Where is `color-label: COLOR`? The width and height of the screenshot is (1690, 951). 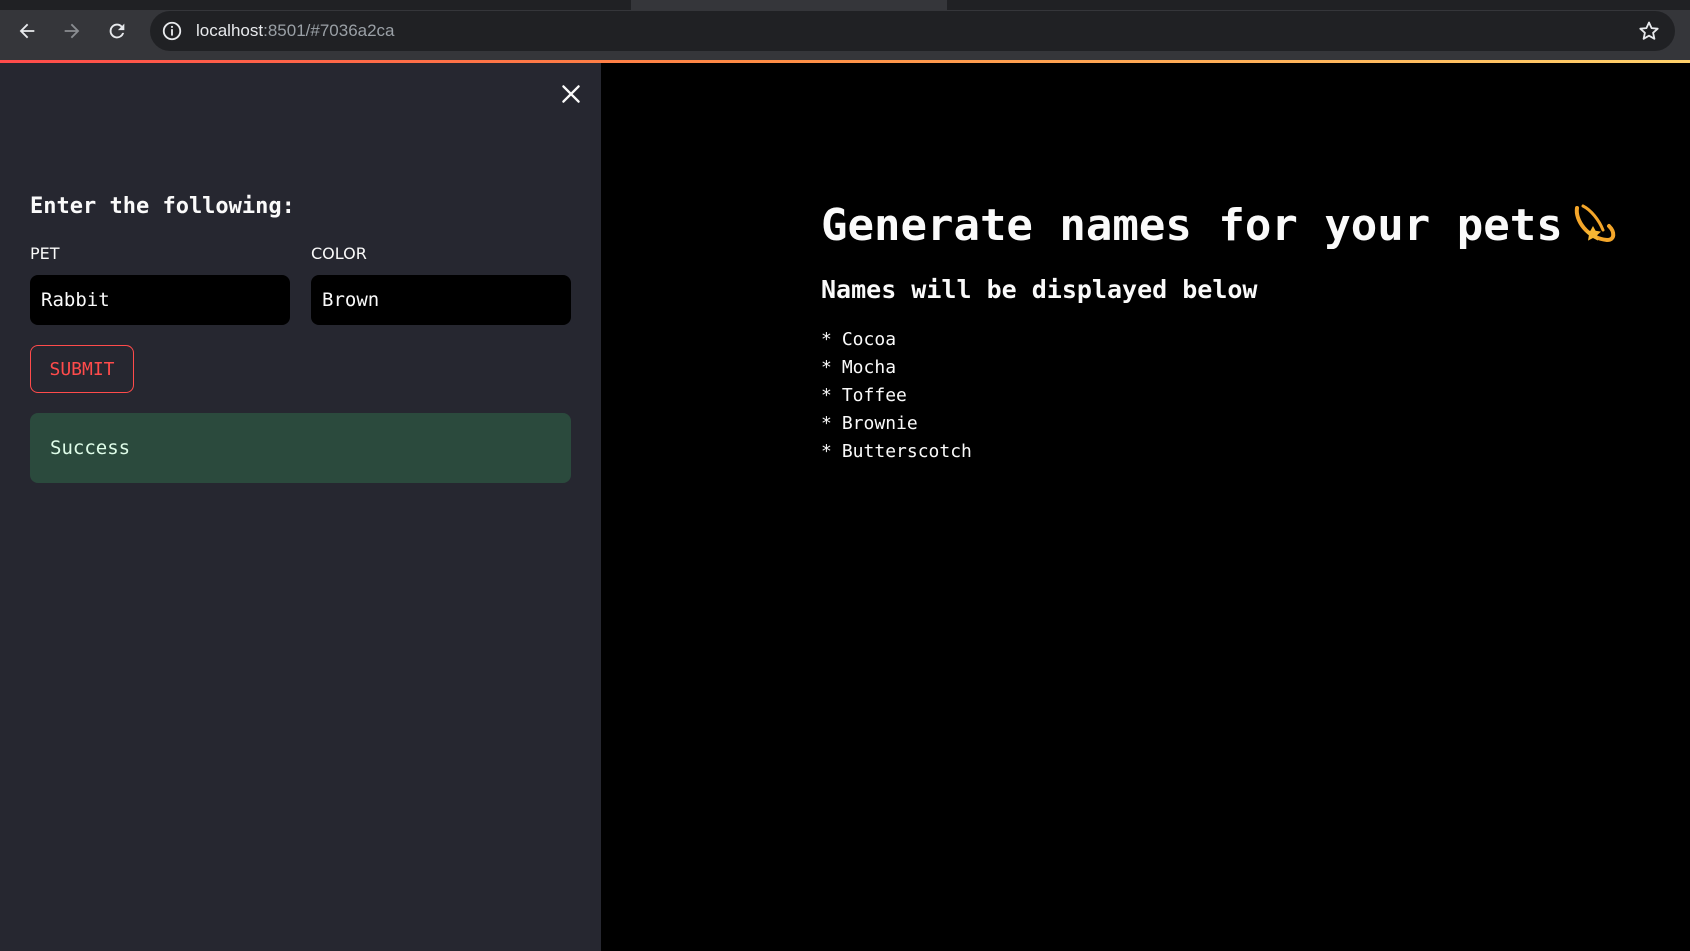 color-label: COLOR is located at coordinates (339, 253).